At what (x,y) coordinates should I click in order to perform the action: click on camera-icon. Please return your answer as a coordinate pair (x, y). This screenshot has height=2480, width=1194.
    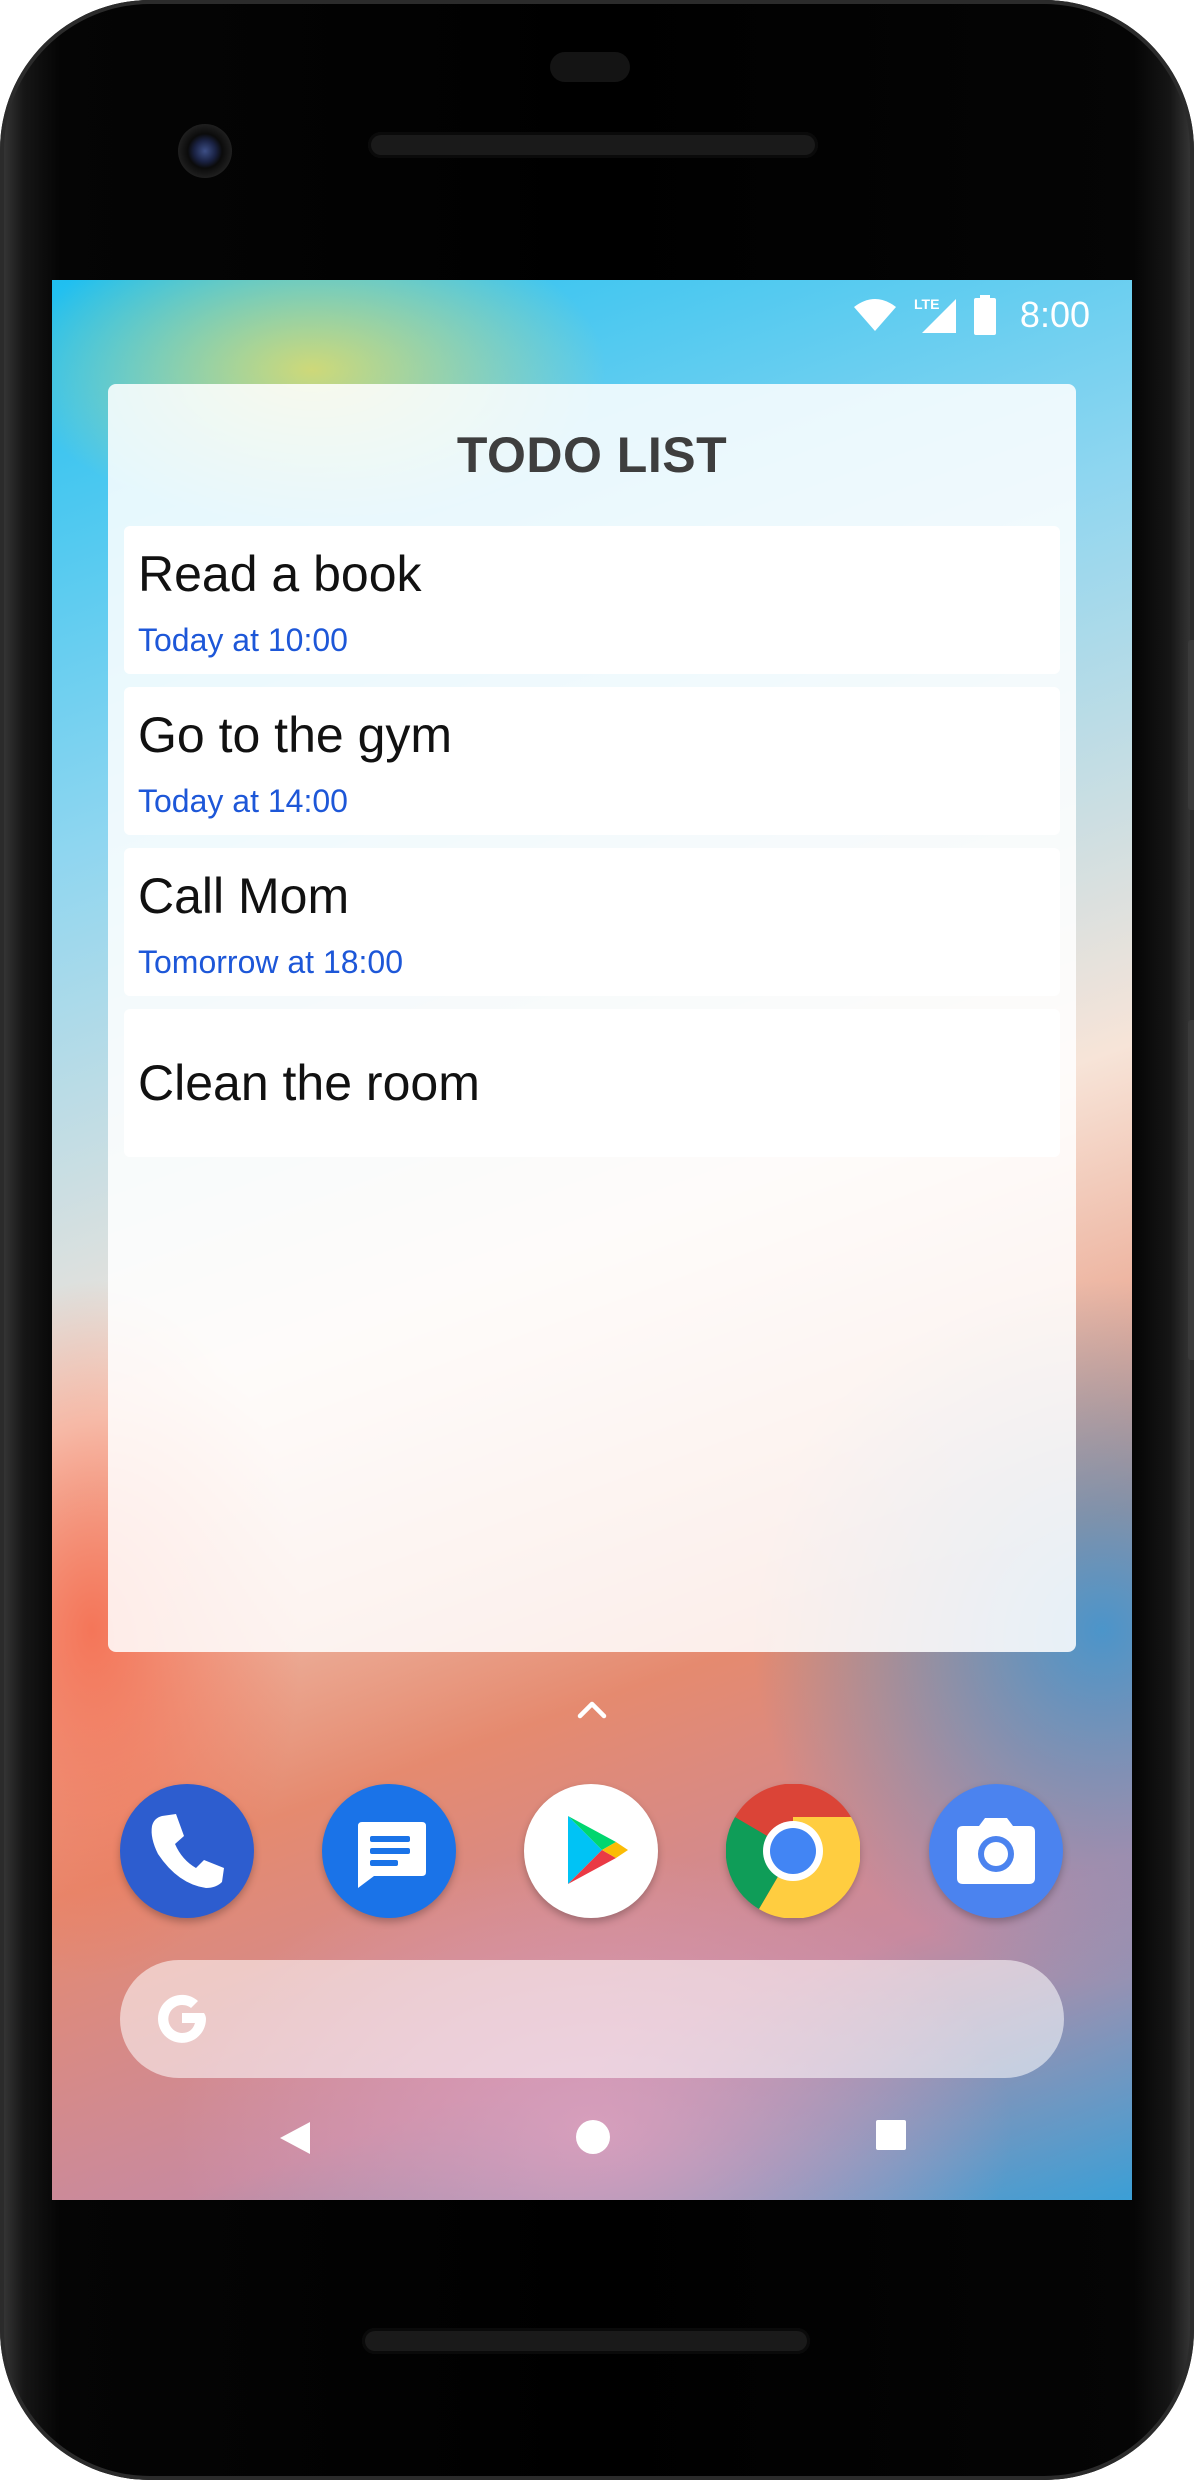
    Looking at the image, I should click on (996, 1851).